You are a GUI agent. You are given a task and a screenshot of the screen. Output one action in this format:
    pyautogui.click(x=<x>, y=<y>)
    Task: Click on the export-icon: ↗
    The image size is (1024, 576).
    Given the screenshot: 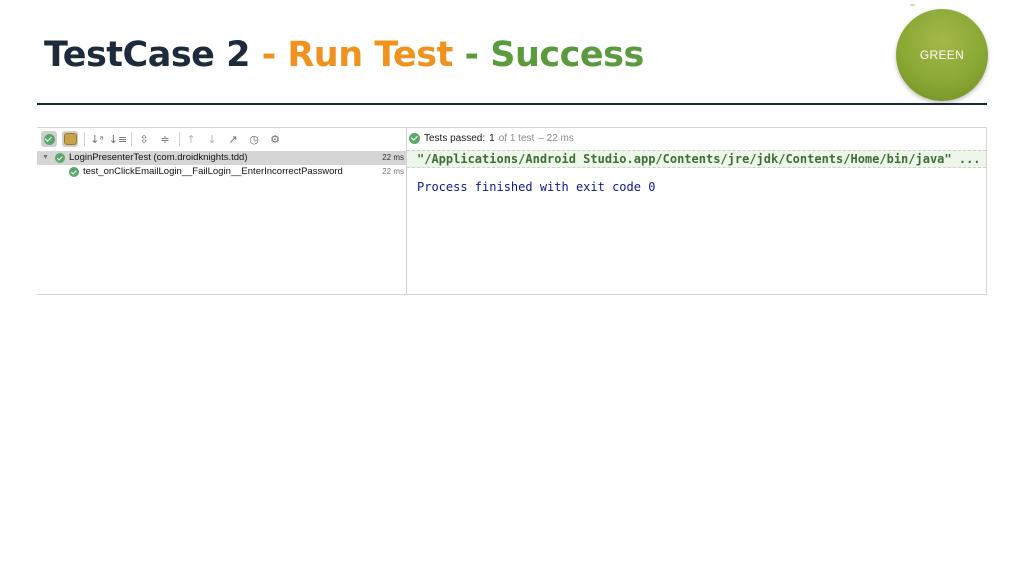 What is the action you would take?
    pyautogui.click(x=233, y=139)
    